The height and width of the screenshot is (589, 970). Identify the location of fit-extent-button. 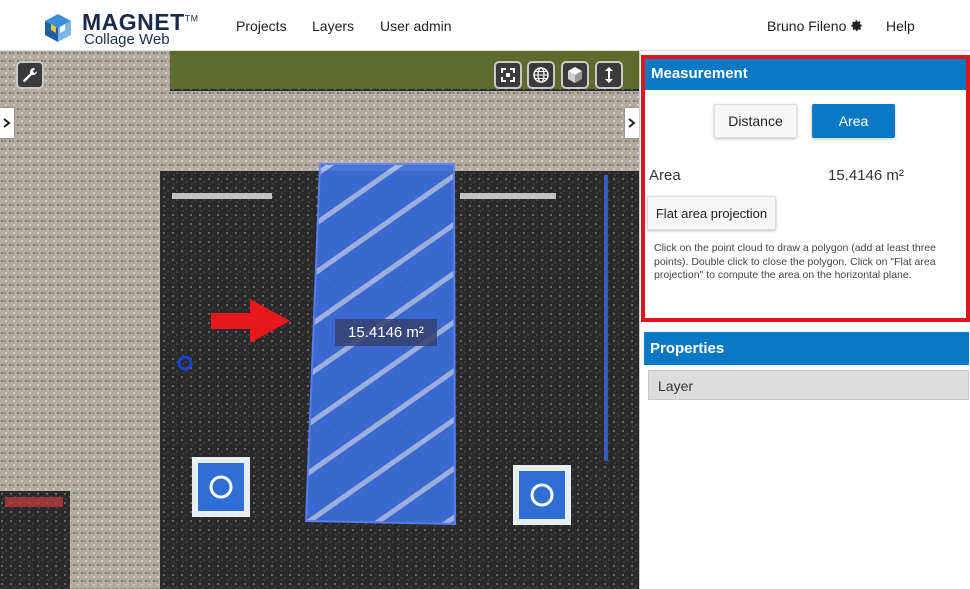
(508, 75).